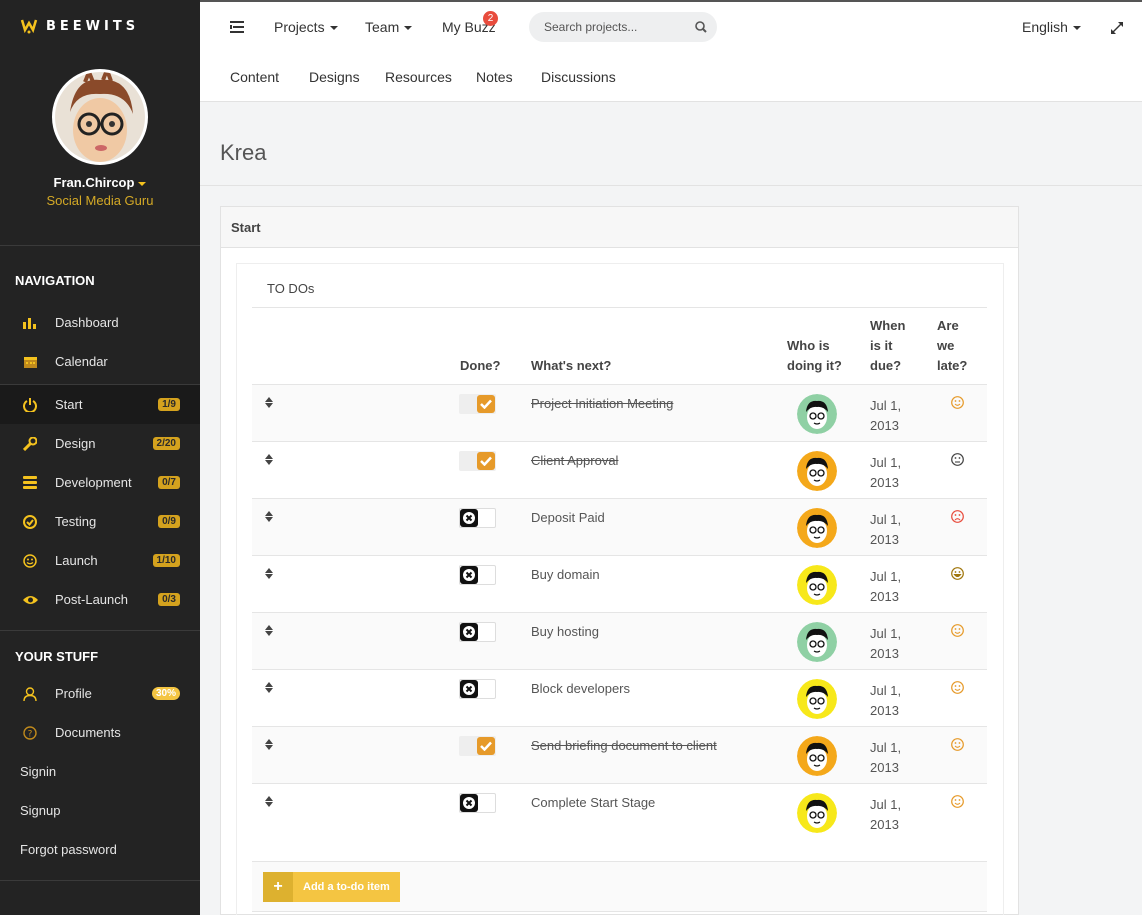  I want to click on task-name: Send briefing document to client, so click(624, 745).